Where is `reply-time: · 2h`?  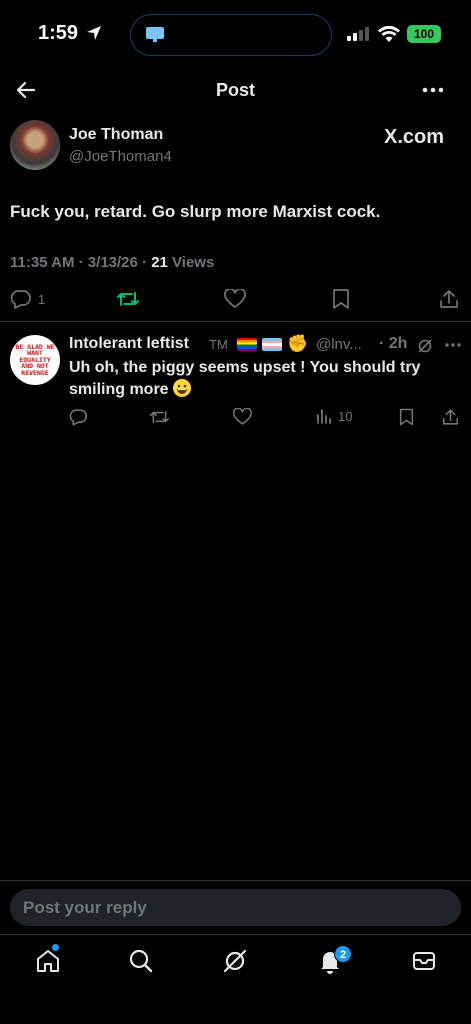
reply-time: · 2h is located at coordinates (393, 343).